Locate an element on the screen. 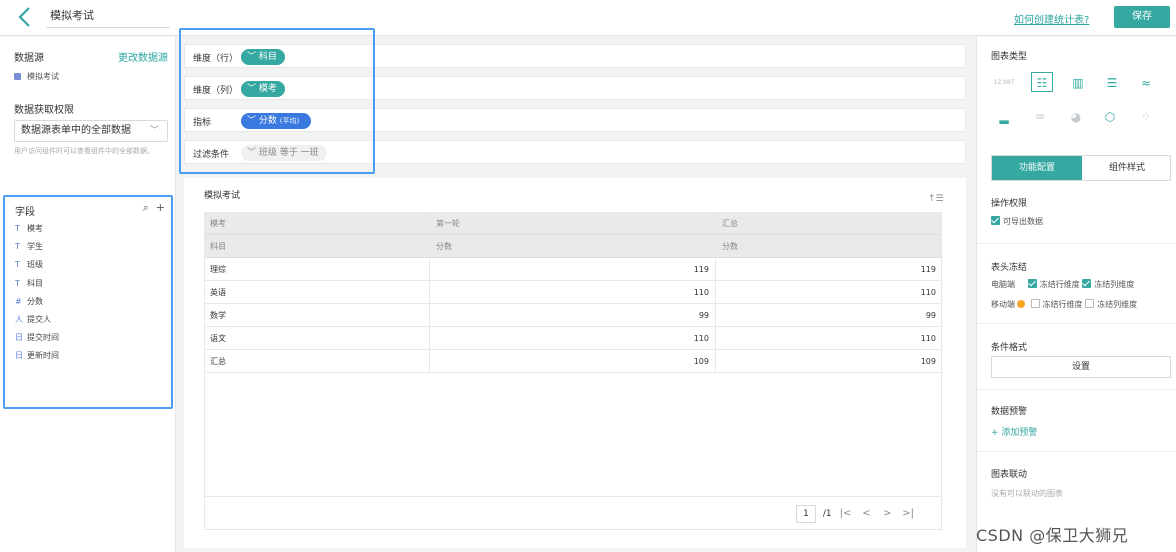  table-row: 数学 99 99 is located at coordinates (573, 315).